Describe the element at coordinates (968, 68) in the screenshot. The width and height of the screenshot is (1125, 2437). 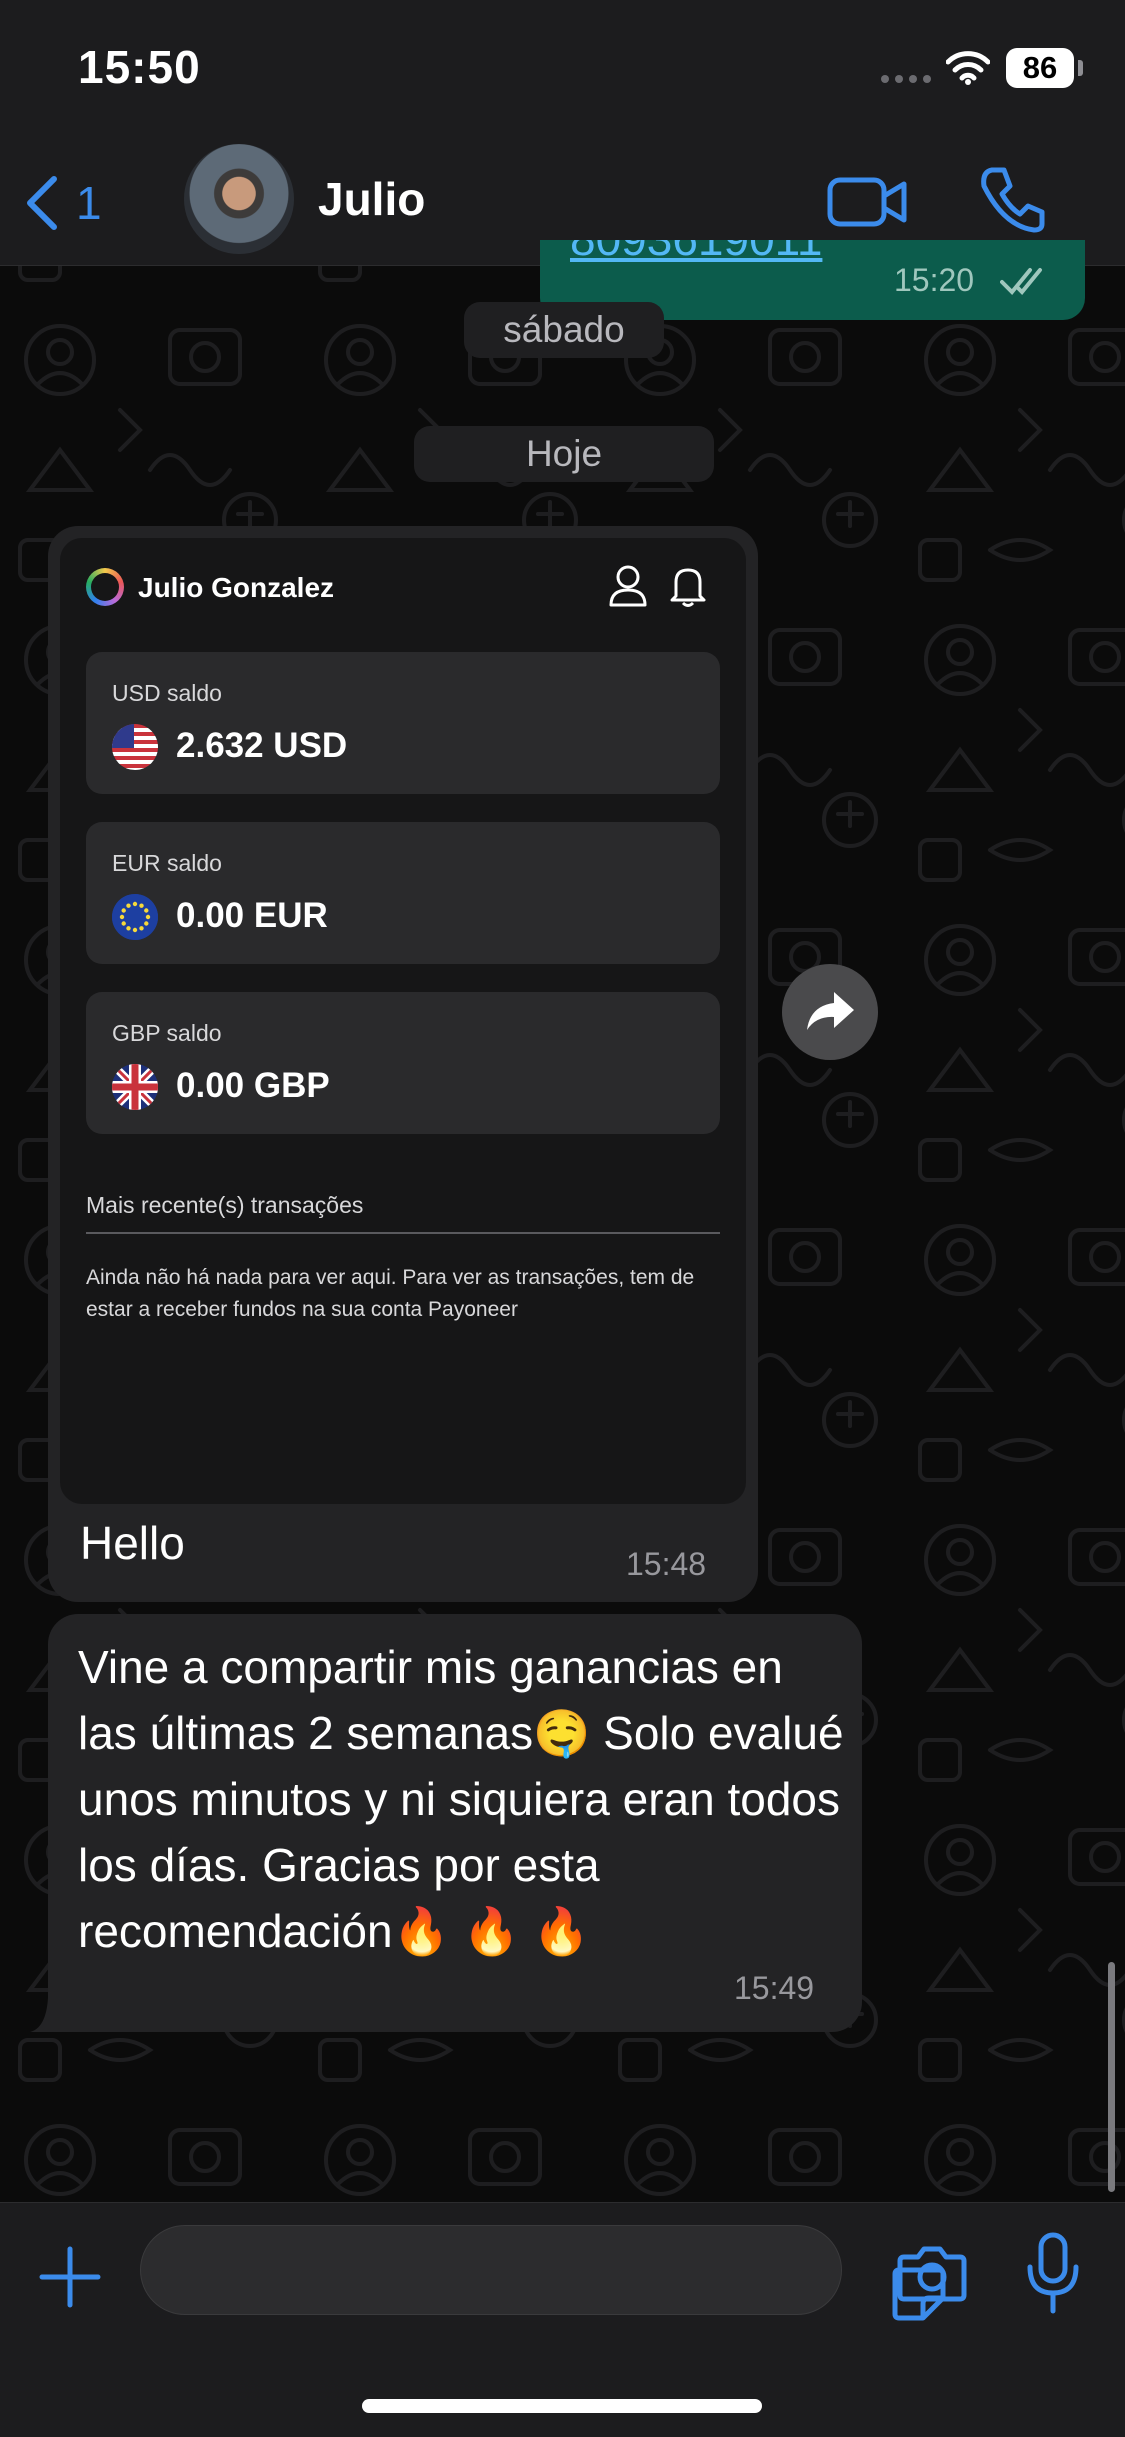
I see `wifi-icon` at that location.